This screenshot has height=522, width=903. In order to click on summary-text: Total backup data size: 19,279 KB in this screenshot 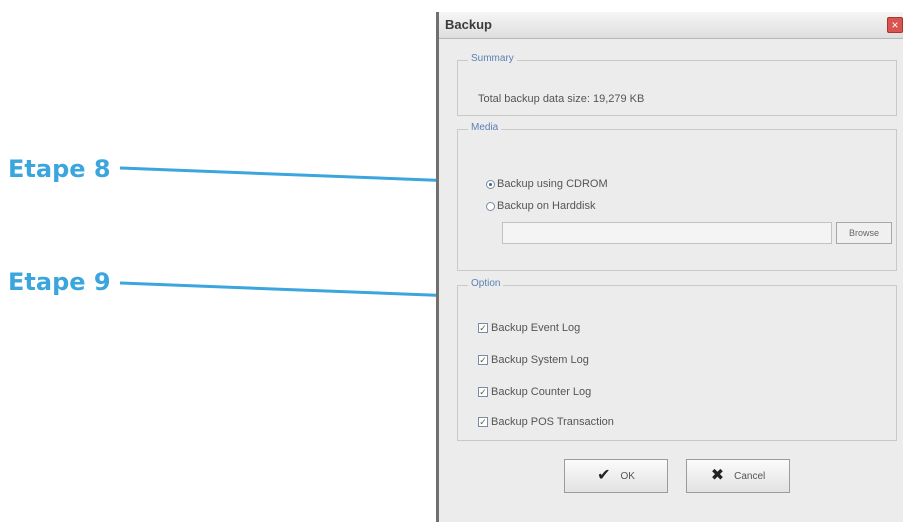, I will do `click(561, 99)`.